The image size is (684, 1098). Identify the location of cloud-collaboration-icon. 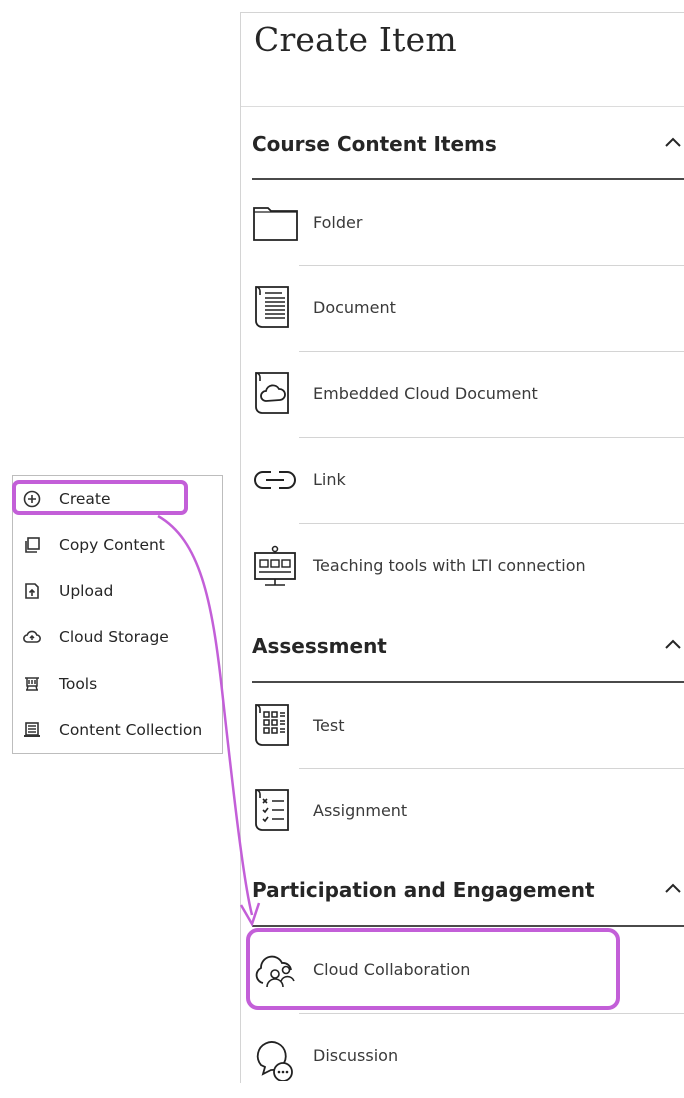
(276, 970).